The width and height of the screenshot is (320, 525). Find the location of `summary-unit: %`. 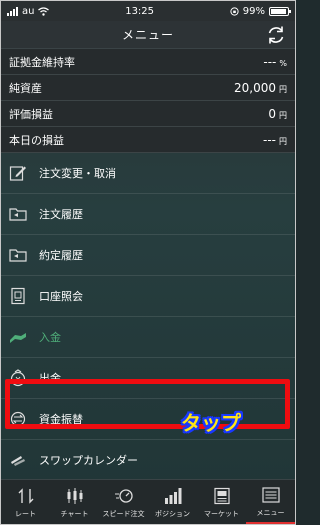

summary-unit: % is located at coordinates (283, 63).